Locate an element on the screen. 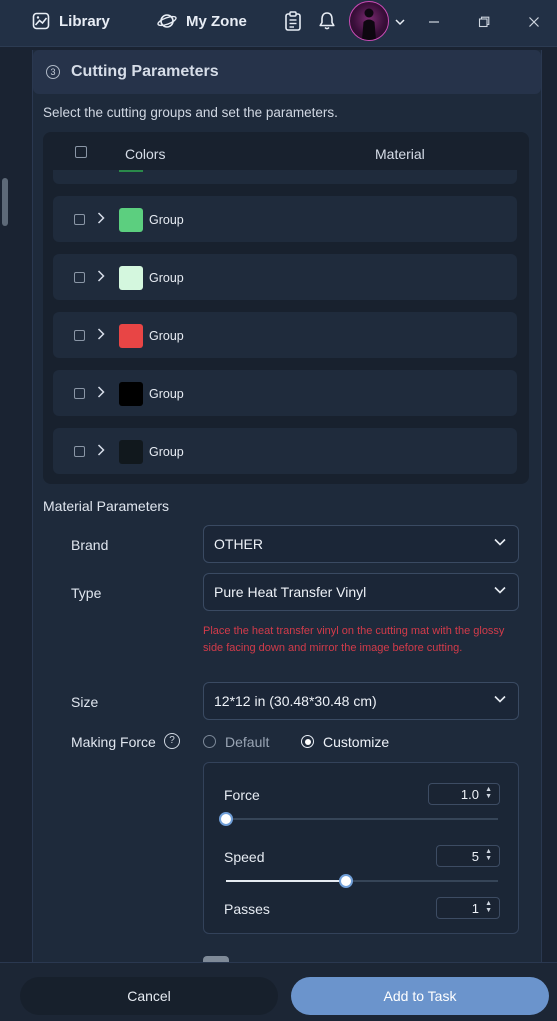  nav-my-zone: My Zone is located at coordinates (202, 21).